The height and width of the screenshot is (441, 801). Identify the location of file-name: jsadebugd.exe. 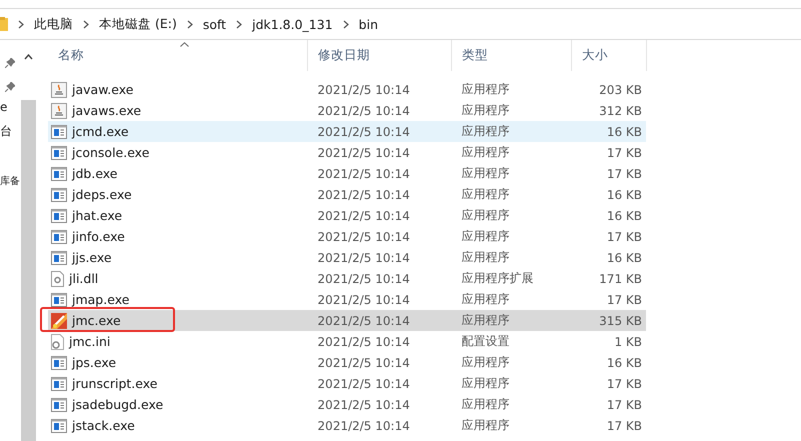
(118, 404).